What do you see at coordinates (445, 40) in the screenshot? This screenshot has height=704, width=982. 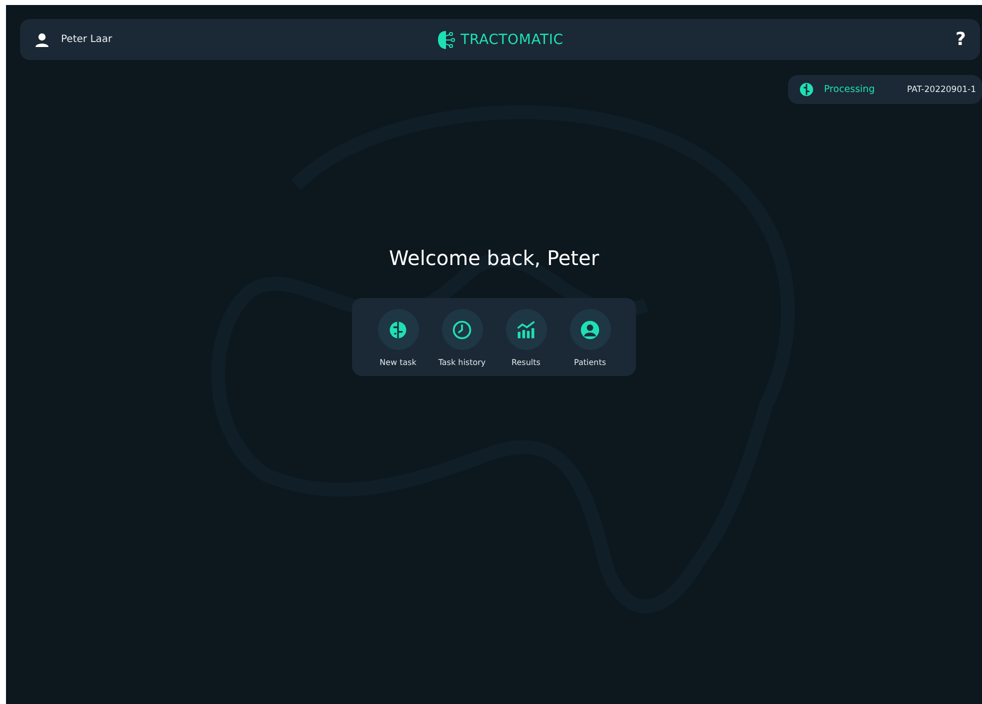 I see `brain-logo-icon` at bounding box center [445, 40].